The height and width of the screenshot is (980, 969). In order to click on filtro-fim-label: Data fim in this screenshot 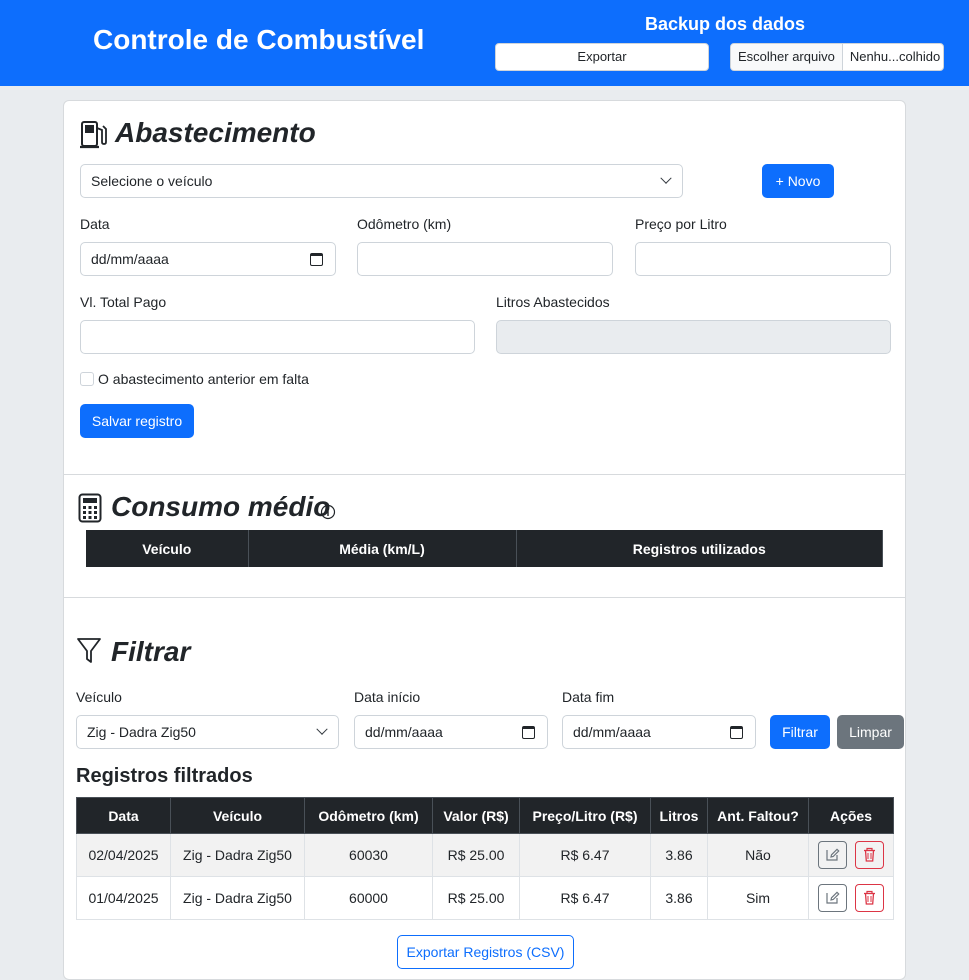, I will do `click(588, 697)`.